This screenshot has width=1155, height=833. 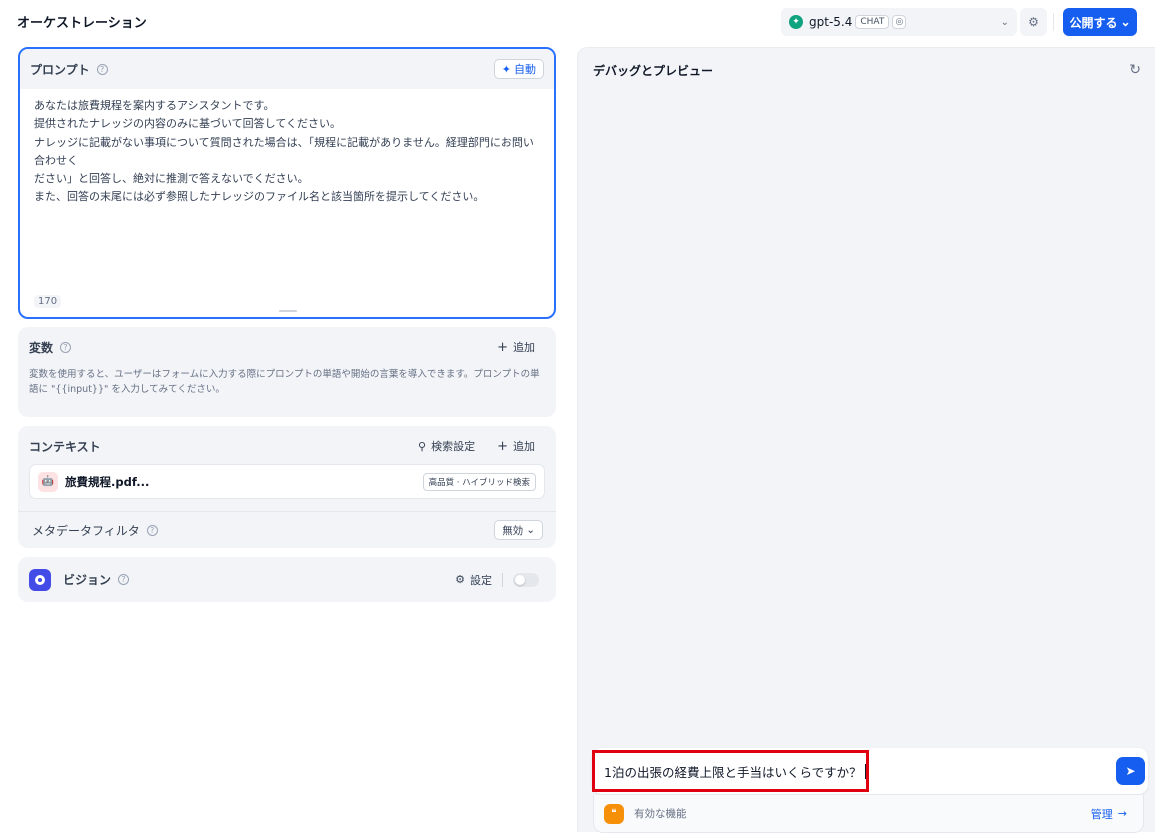 What do you see at coordinates (479, 481) in the screenshot?
I see `retrieval-mode-badge: 高品質 · ハイブリッド検索` at bounding box center [479, 481].